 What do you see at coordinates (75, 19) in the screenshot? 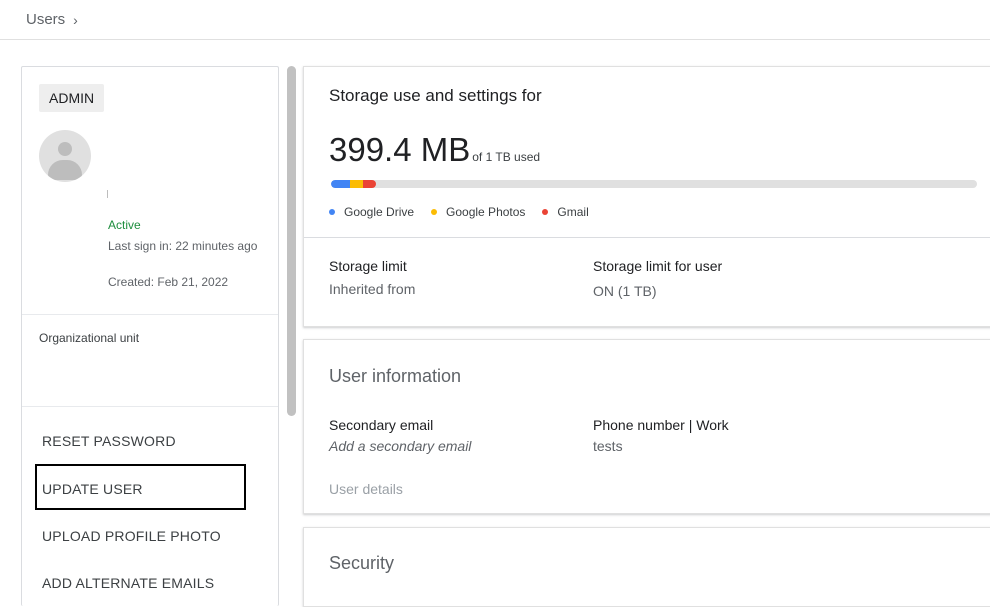
I see `chevron-right-icon: ›` at bounding box center [75, 19].